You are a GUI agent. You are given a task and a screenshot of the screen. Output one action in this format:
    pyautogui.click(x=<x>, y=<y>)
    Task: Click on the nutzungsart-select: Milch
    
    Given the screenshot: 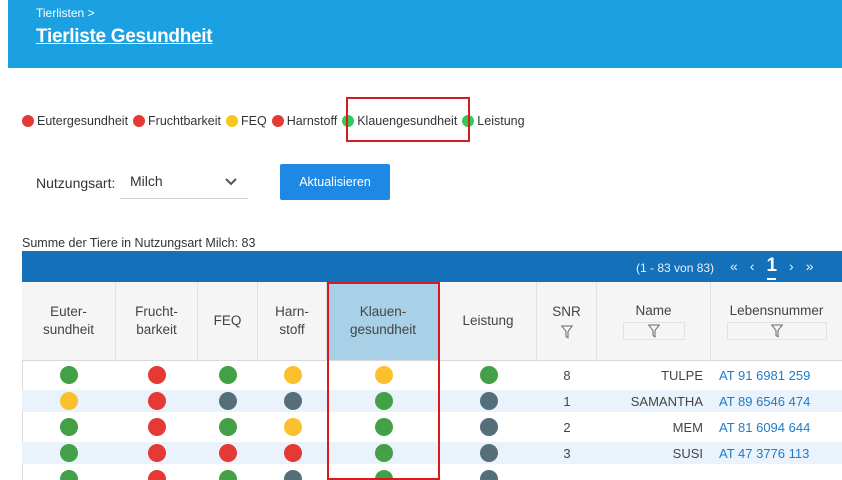 What is the action you would take?
    pyautogui.click(x=184, y=181)
    